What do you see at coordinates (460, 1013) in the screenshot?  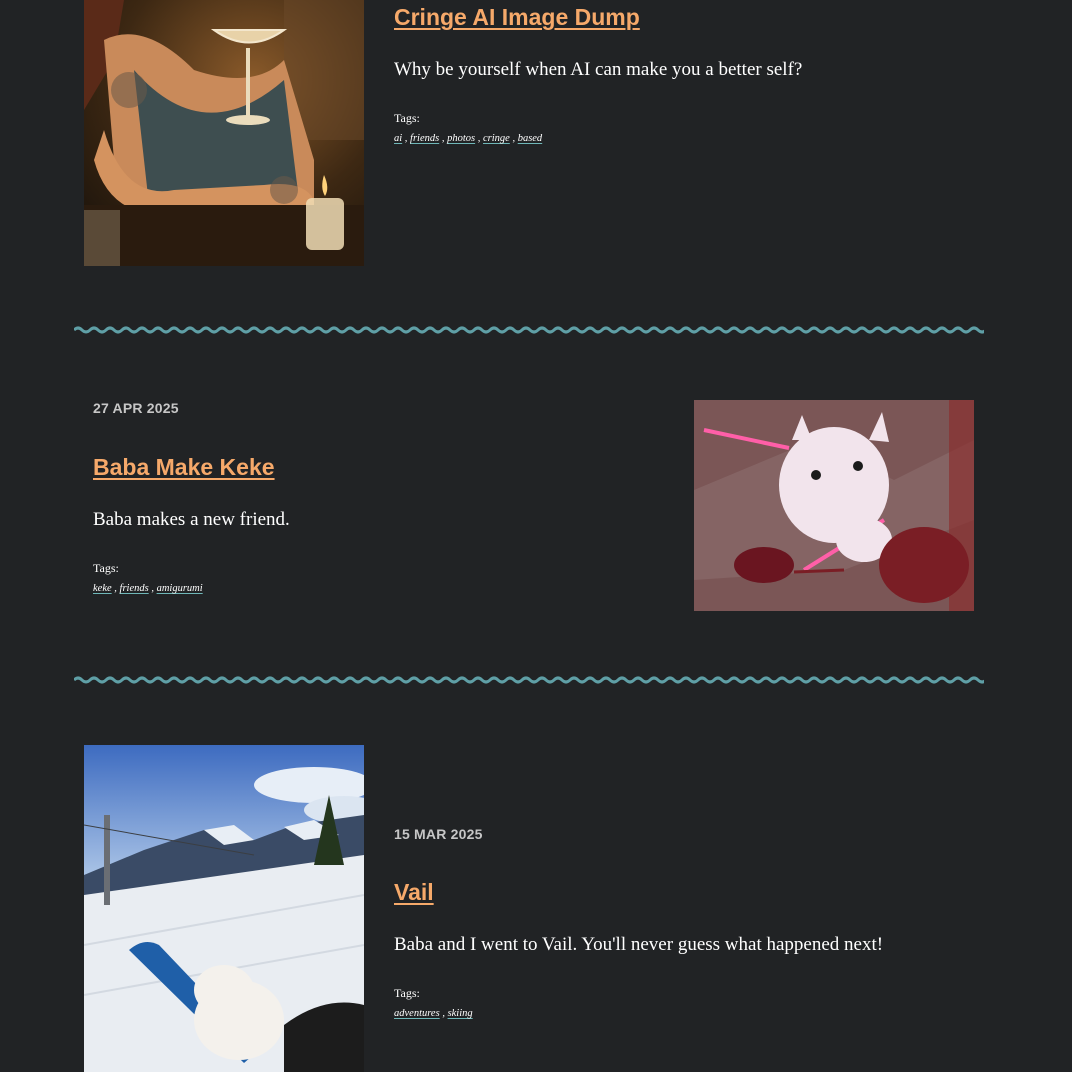 I see `tag-link: skiing` at bounding box center [460, 1013].